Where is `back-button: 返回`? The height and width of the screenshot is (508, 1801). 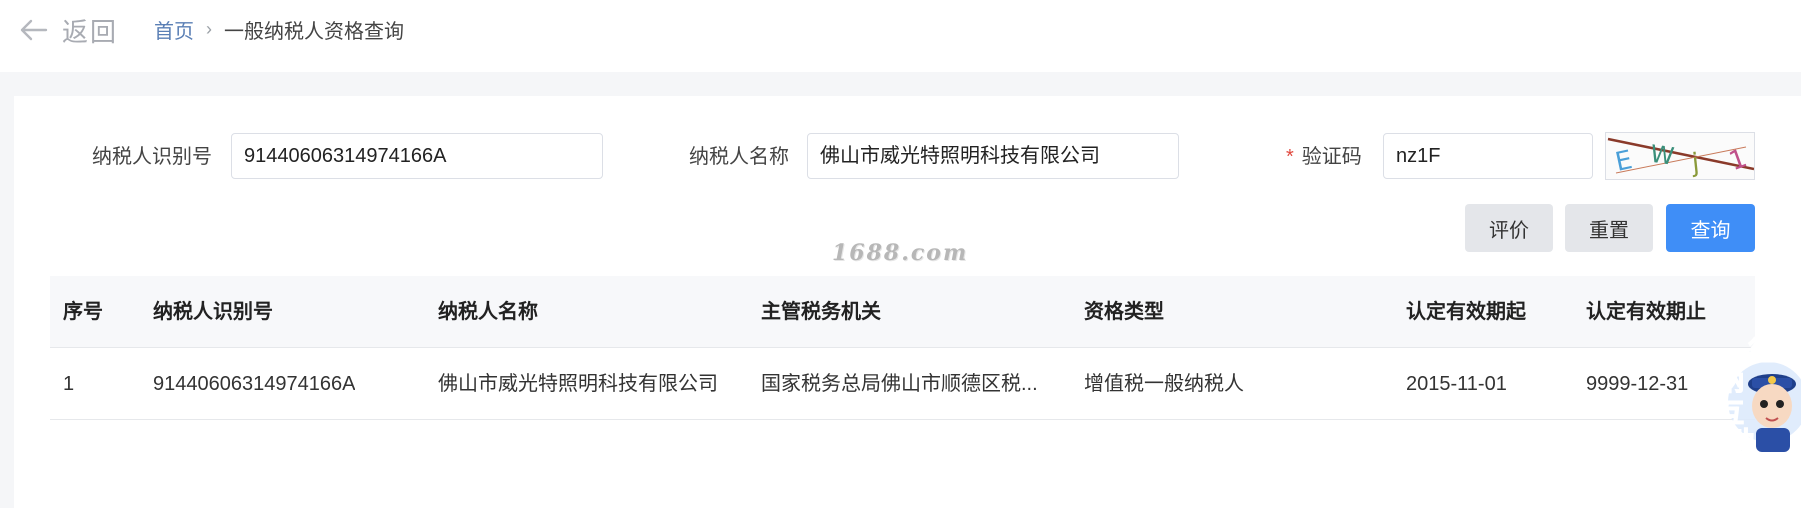 back-button: 返回 is located at coordinates (68, 30).